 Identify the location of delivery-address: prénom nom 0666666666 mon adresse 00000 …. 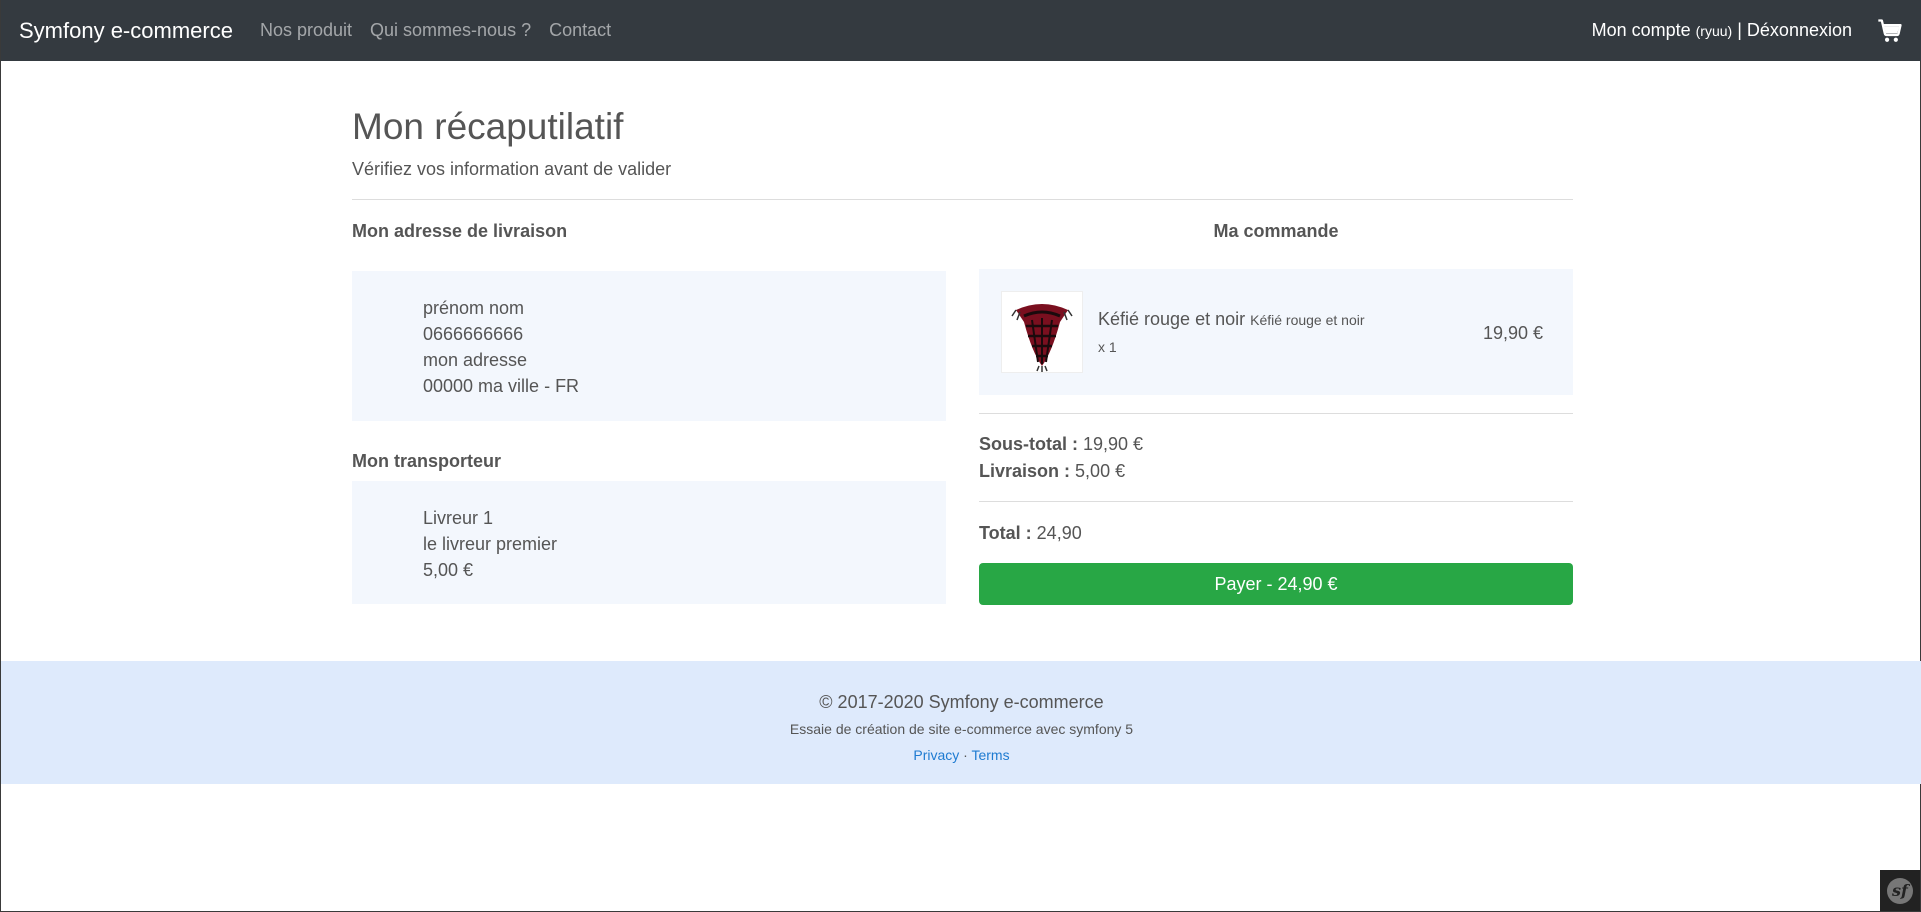
(501, 347).